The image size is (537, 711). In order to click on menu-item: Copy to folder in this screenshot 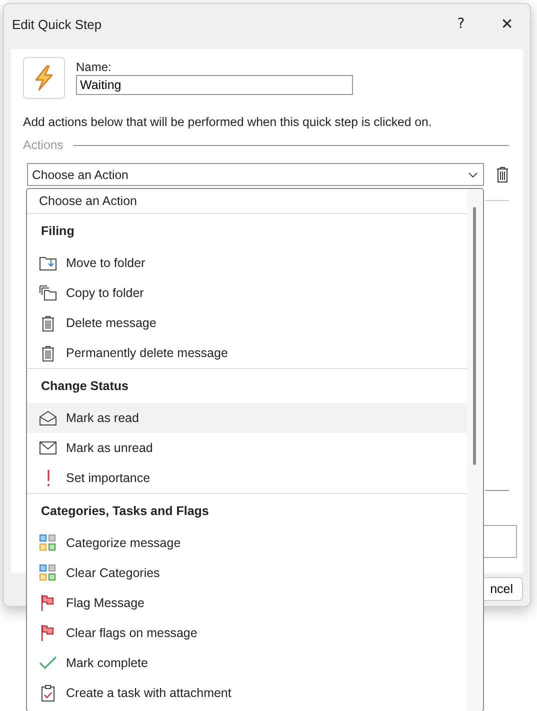, I will do `click(247, 293)`.